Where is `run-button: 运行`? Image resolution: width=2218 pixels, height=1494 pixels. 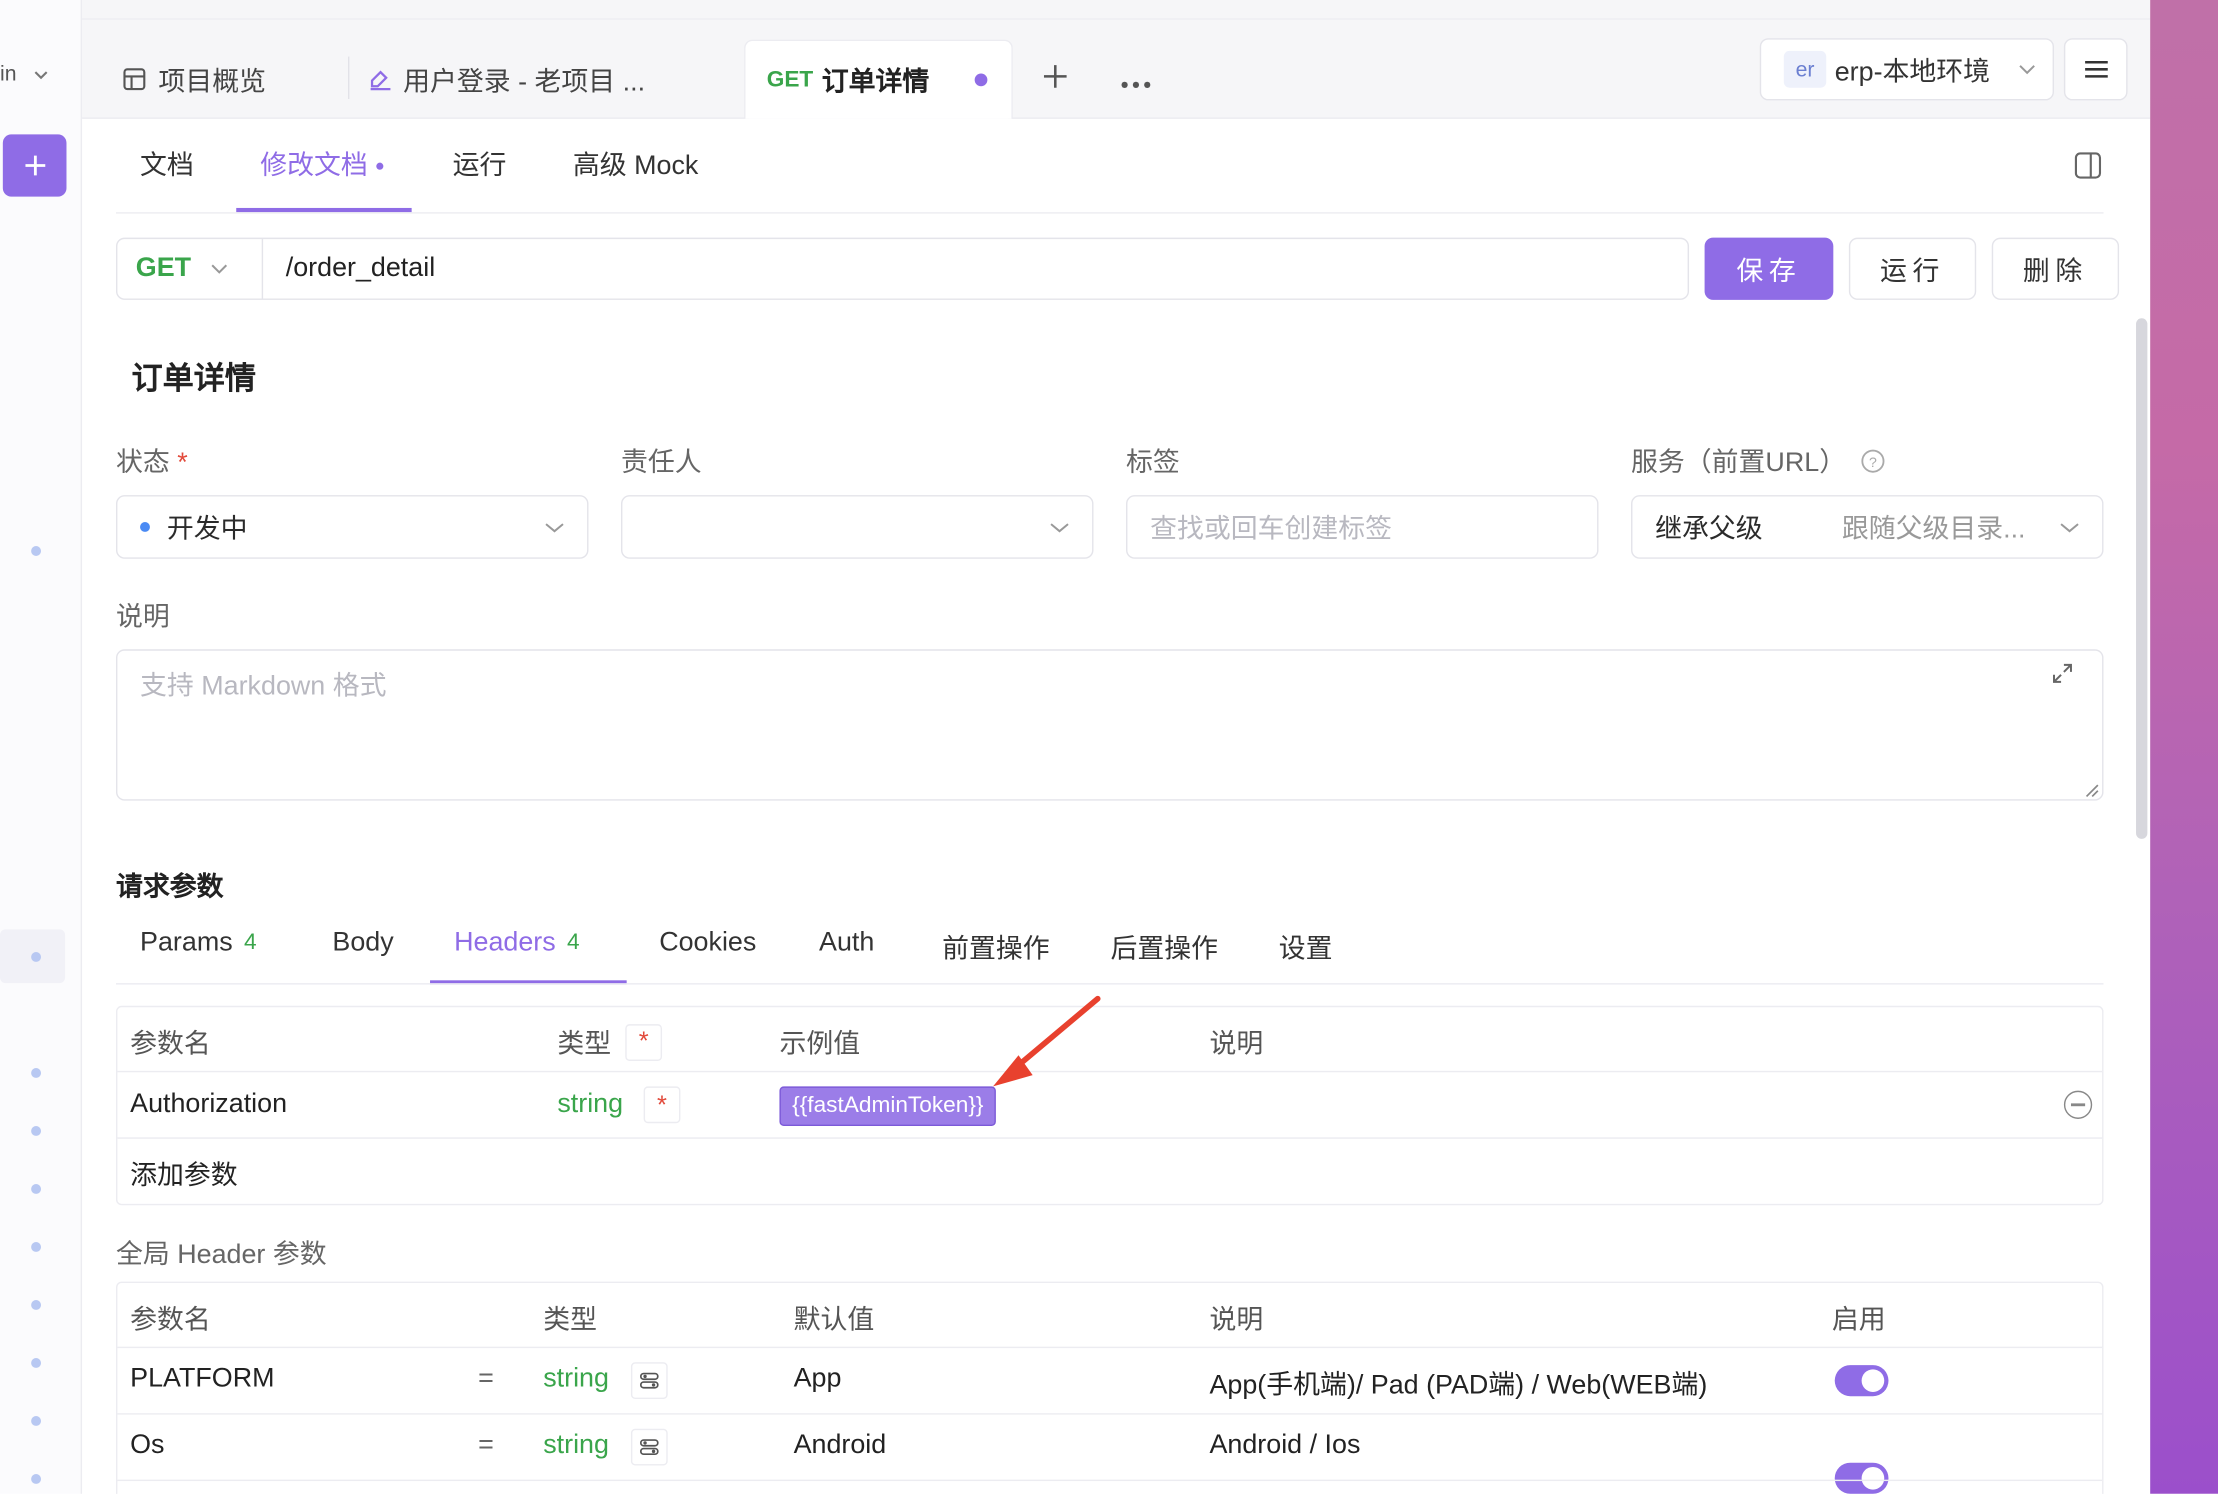
run-button: 运行 is located at coordinates (1912, 268).